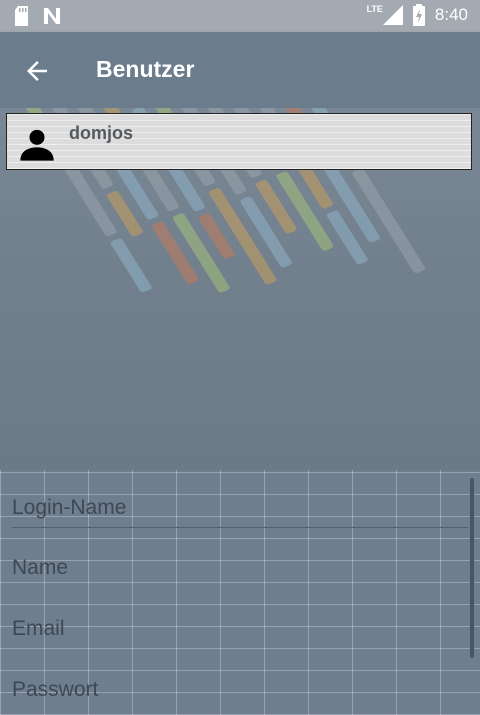 The image size is (480, 715). I want to click on user-name: domjos, so click(101, 133).